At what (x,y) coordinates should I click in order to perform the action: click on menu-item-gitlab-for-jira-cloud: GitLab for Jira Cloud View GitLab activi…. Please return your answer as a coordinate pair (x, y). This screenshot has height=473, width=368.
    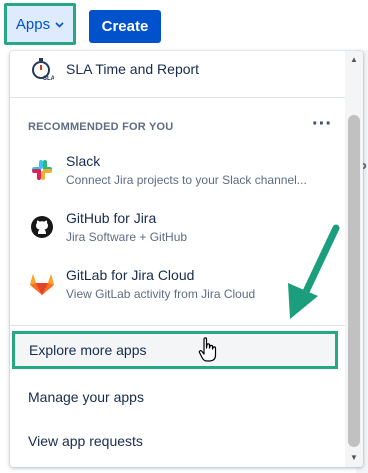
    Looking at the image, I should click on (141, 284).